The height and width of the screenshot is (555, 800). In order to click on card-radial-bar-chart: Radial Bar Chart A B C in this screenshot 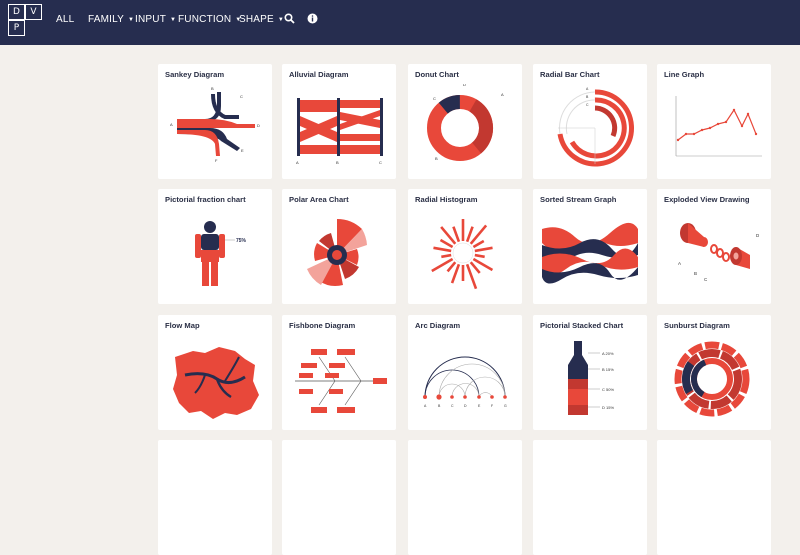, I will do `click(590, 121)`.